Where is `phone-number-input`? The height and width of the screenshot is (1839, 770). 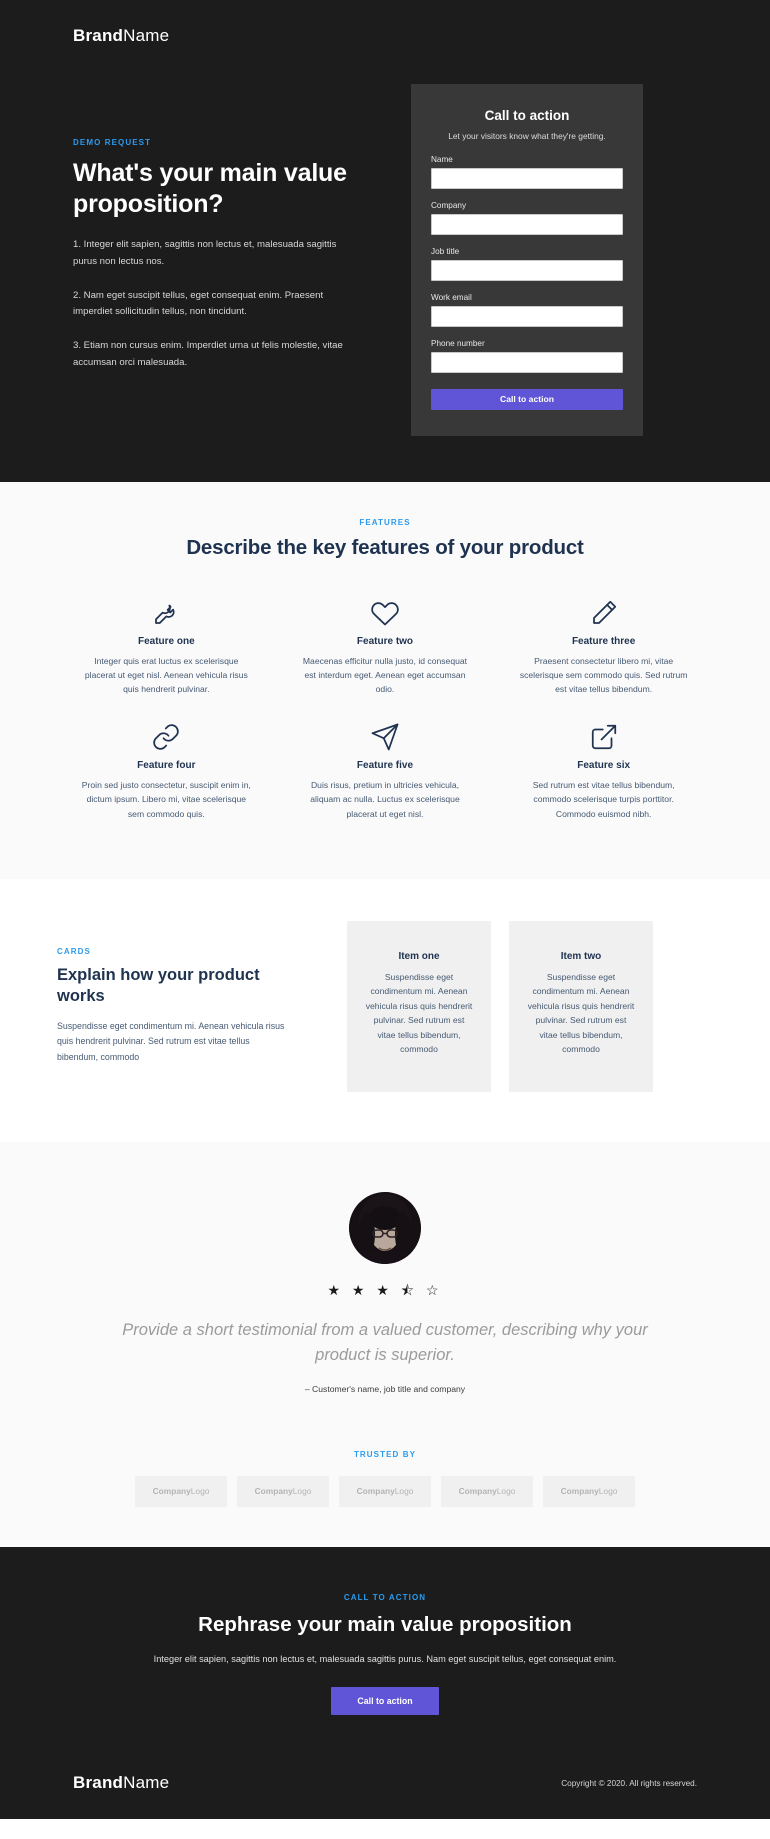 phone-number-input is located at coordinates (527, 362).